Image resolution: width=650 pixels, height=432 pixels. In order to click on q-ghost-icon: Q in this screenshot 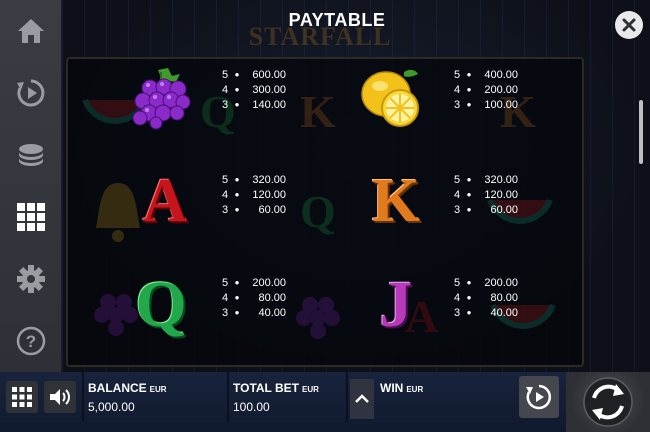, I will do `click(318, 211)`.